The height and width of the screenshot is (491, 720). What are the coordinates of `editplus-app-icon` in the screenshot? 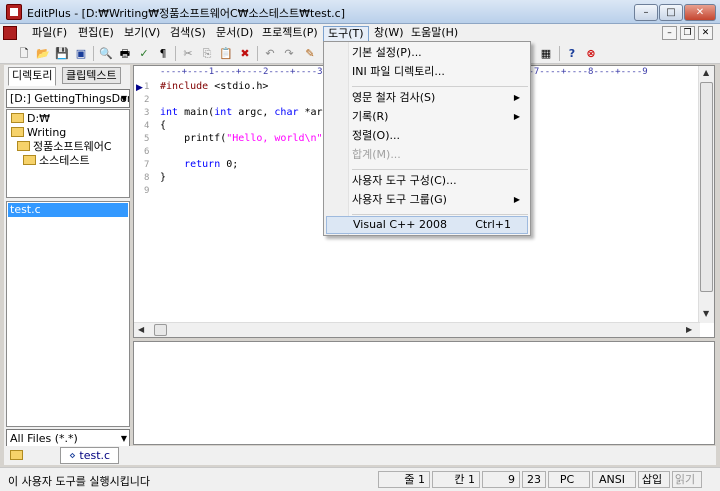 It's located at (14, 12).